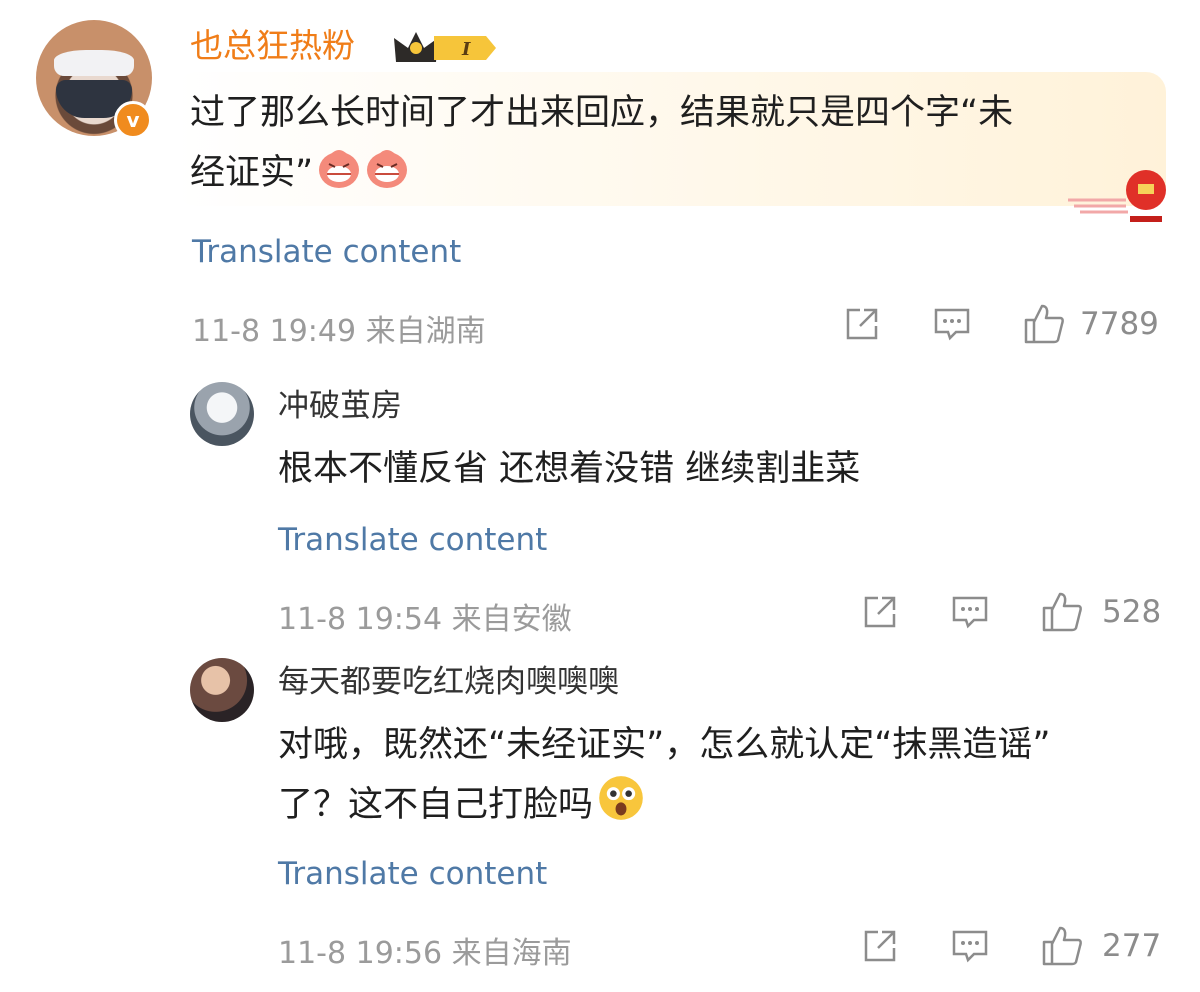 The image size is (1200, 992). Describe the element at coordinates (272, 46) in the screenshot. I see `comment-username: 也总狂热粉` at that location.